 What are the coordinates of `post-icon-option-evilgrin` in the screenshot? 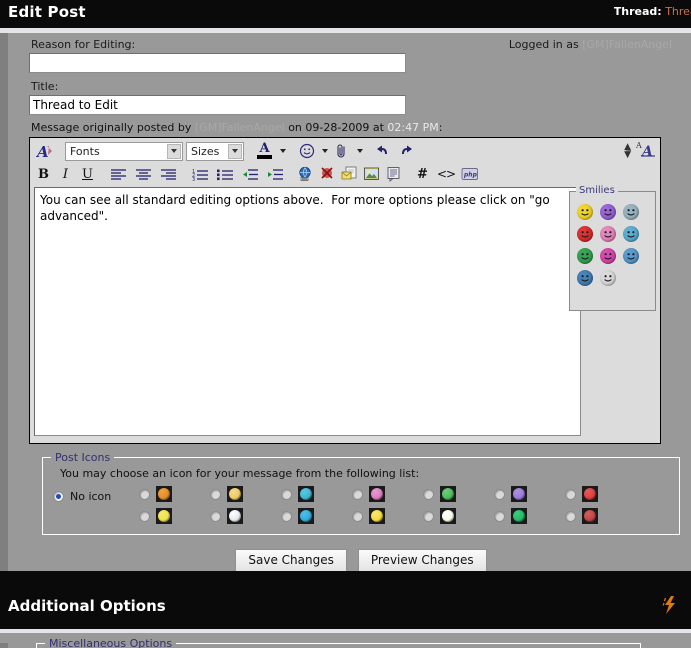 It's located at (458, 494).